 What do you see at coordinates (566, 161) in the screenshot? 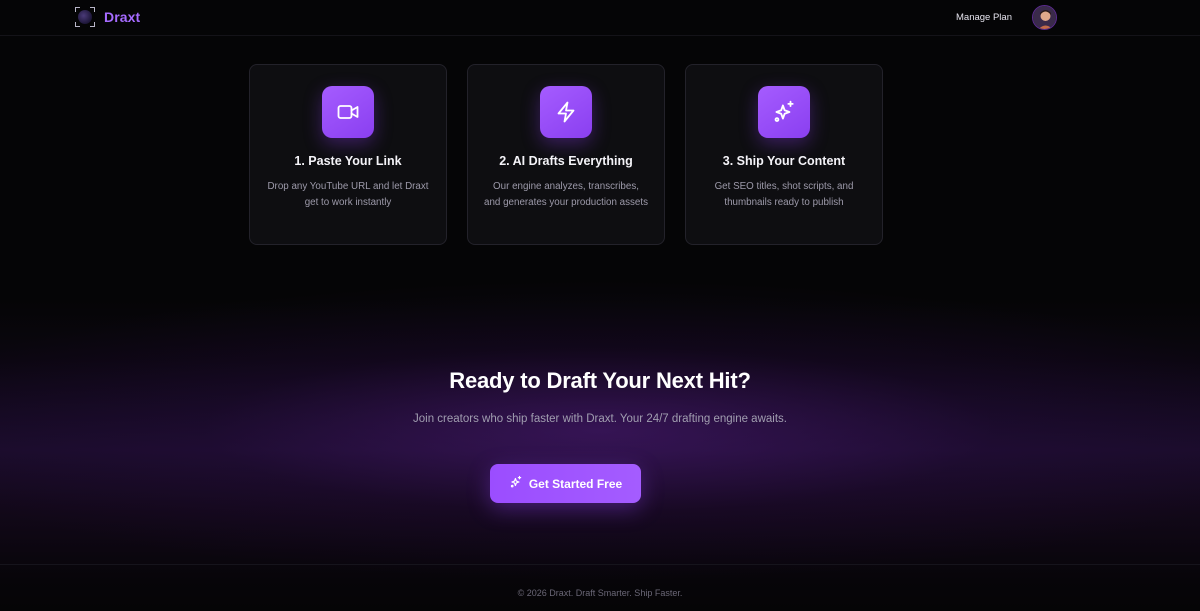
I see `step-title: 2. AI Drafts Everything` at bounding box center [566, 161].